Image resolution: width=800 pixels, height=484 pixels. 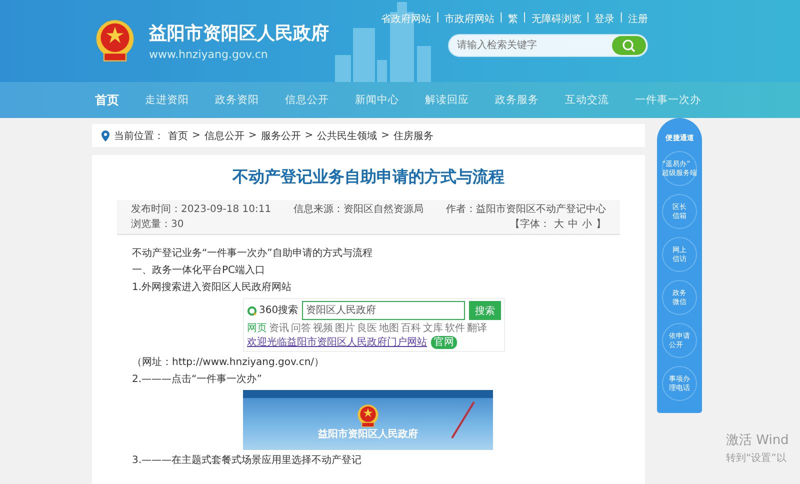 What do you see at coordinates (209, 54) in the screenshot?
I see `site-url: www.hnziyang.gov.cn` at bounding box center [209, 54].